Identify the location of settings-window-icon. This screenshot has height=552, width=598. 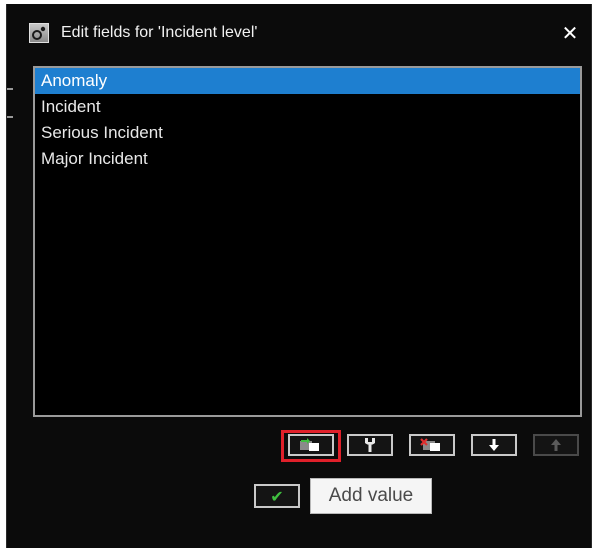
(39, 33).